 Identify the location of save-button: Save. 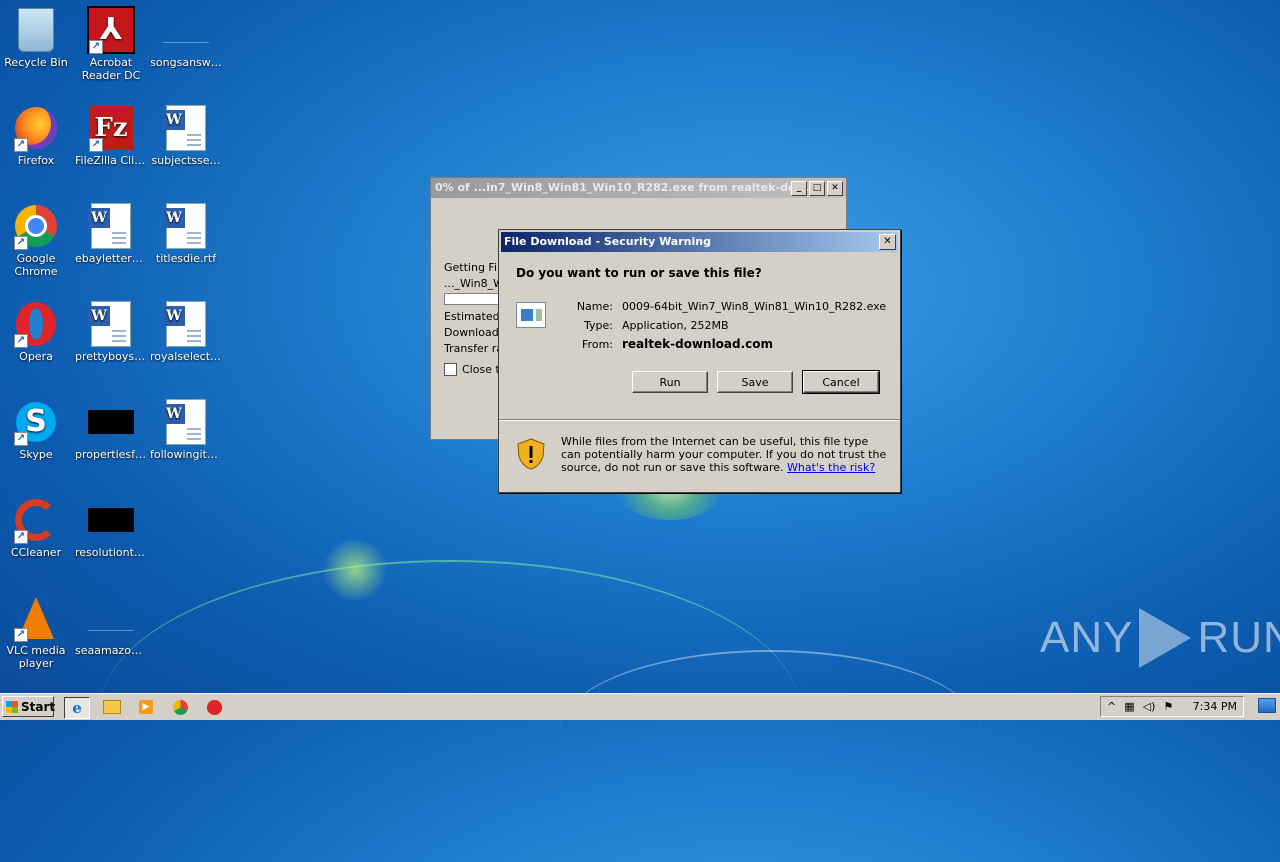
(755, 382).